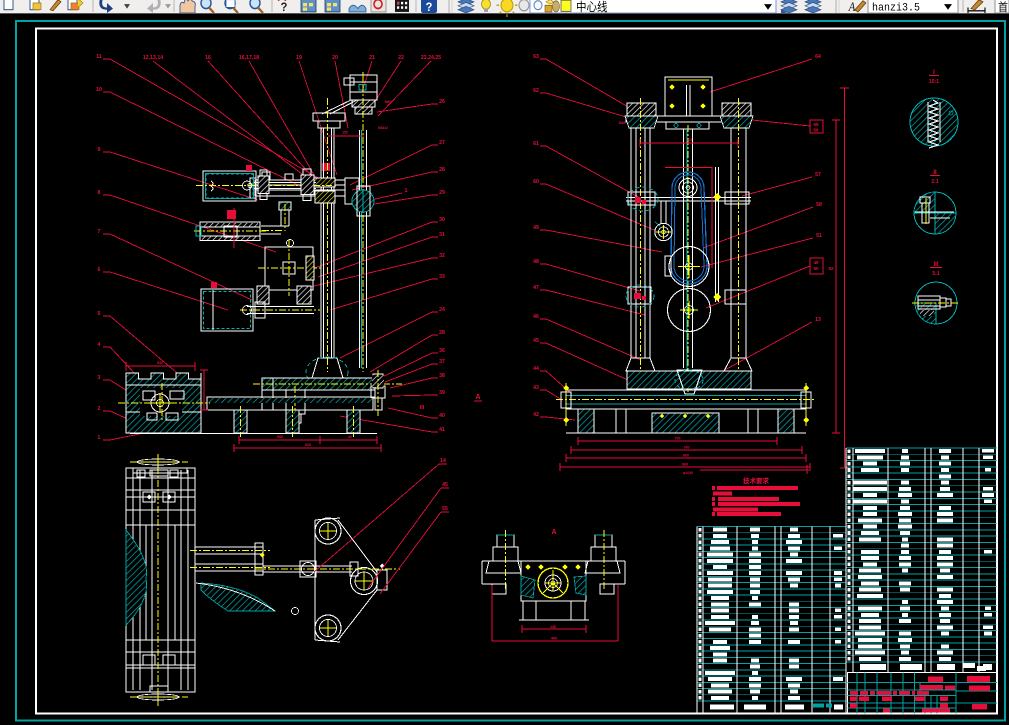  I want to click on svg-text: M45, so click(622, 123).